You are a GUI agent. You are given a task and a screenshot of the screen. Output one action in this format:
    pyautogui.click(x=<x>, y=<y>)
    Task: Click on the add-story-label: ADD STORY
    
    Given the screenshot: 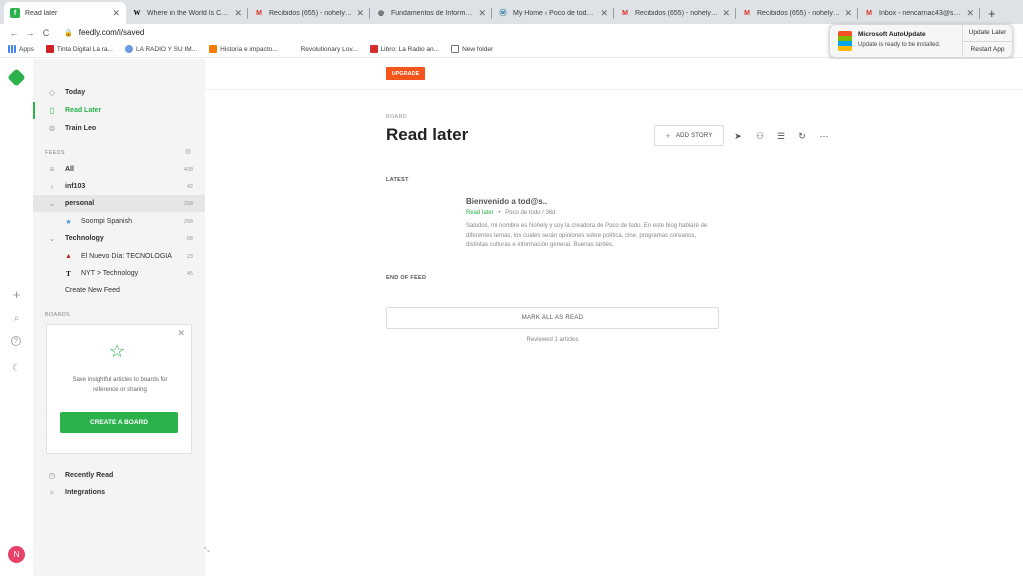 What is the action you would take?
    pyautogui.click(x=694, y=135)
    